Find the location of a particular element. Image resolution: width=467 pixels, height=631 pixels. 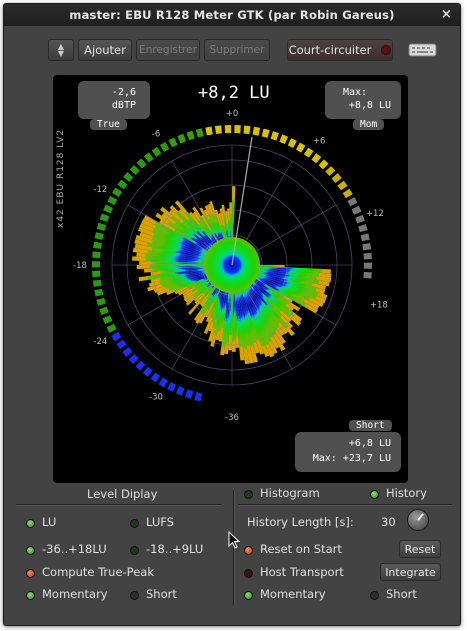

mouse-cursor-icon is located at coordinates (234, 540).